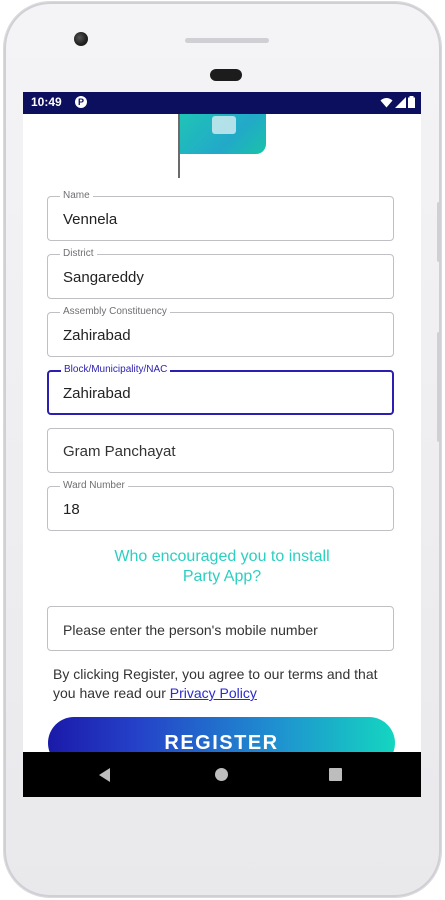  What do you see at coordinates (411, 102) in the screenshot?
I see `battery-icon` at bounding box center [411, 102].